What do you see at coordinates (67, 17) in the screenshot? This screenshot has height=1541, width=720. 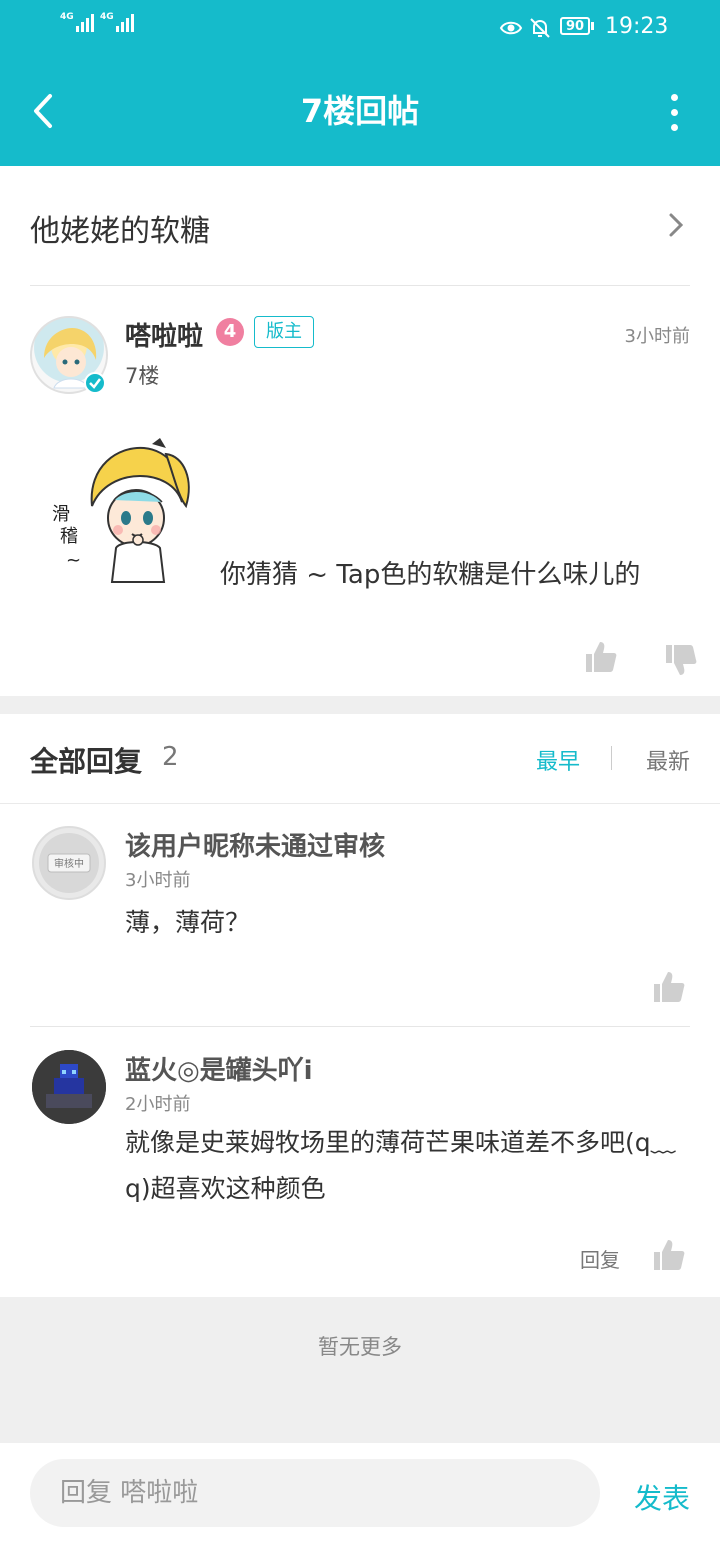 I see `signal-label: 4G` at bounding box center [67, 17].